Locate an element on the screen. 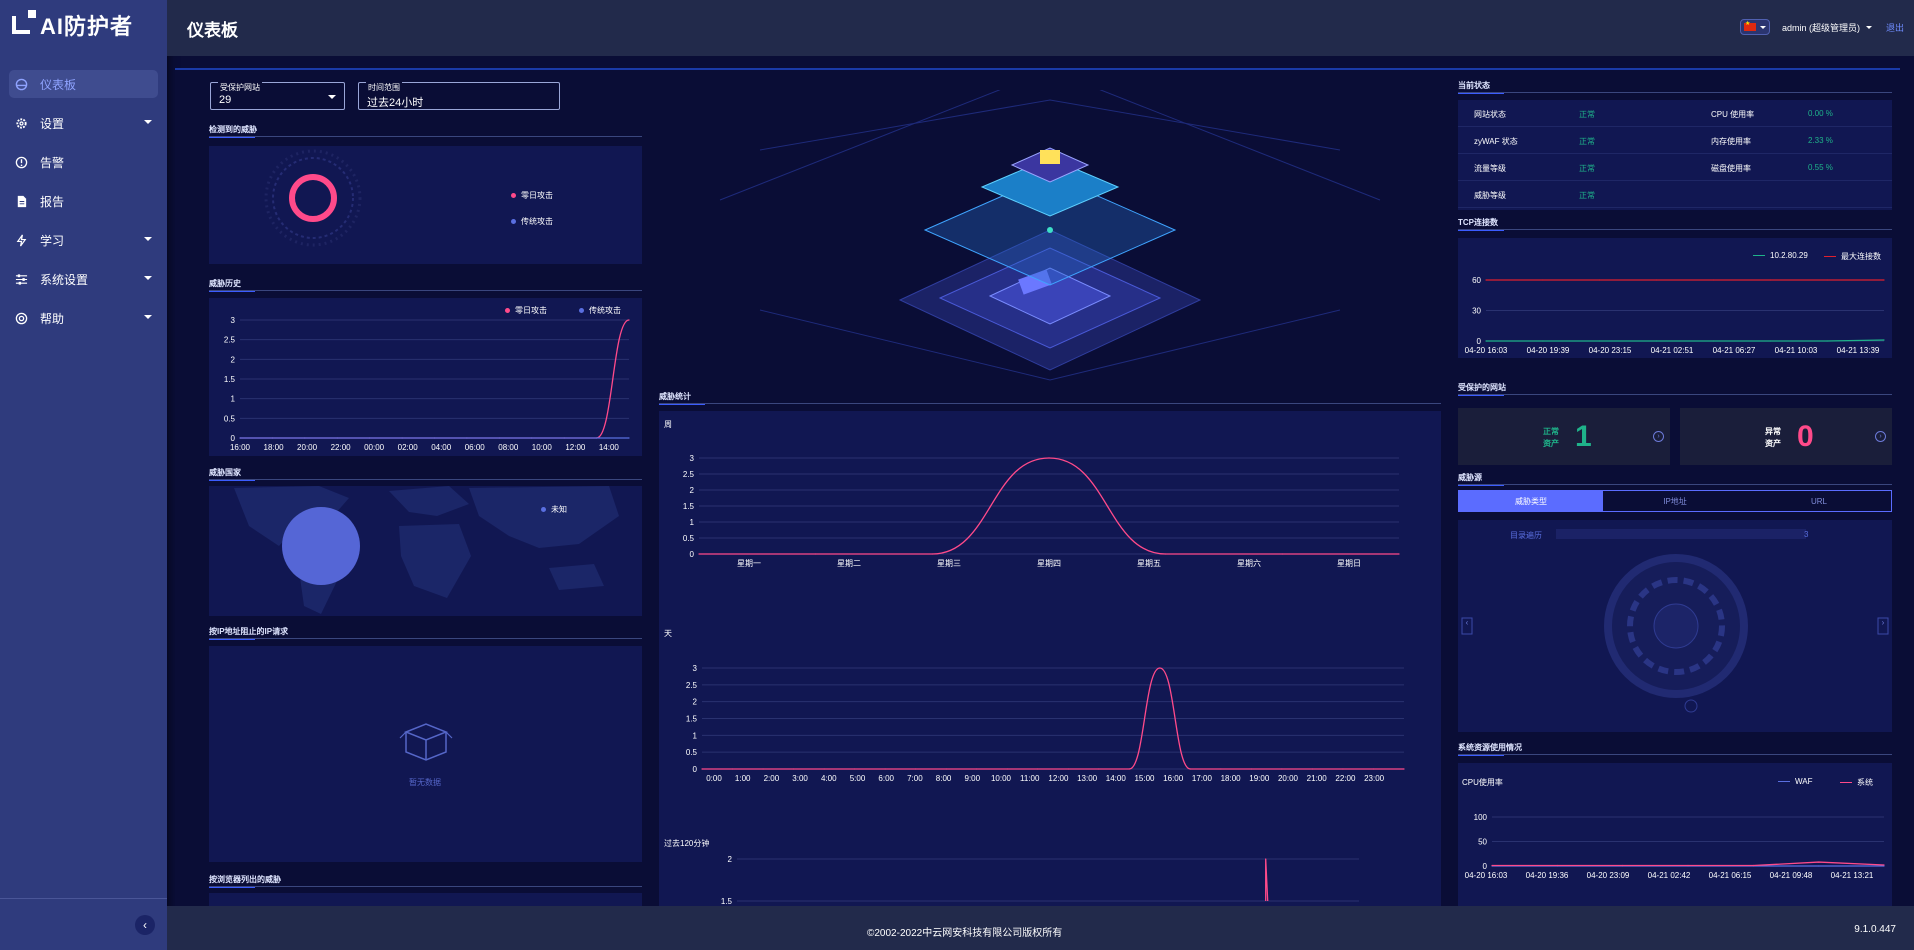 The height and width of the screenshot is (950, 1914). abnormal-assets-card: 异常资产 0 › is located at coordinates (1786, 436).